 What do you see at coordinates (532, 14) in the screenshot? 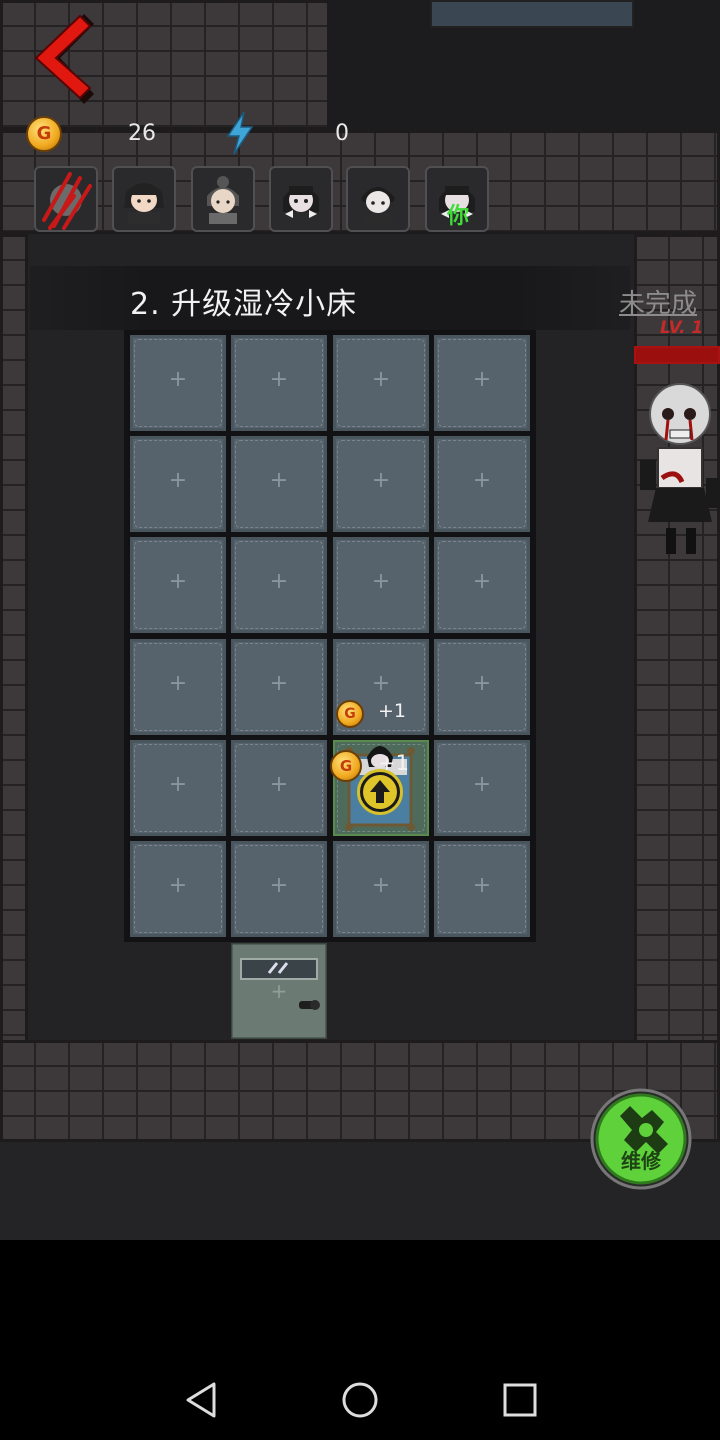
I see `top-window` at bounding box center [532, 14].